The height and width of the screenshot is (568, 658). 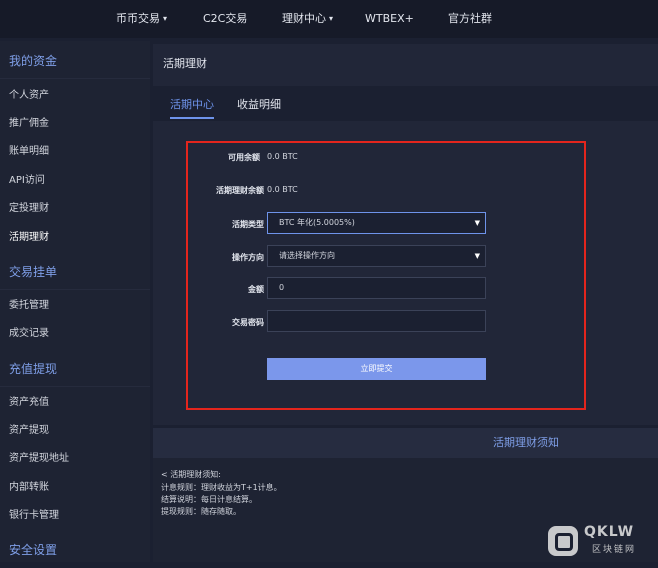 I want to click on sidebar-item-withdraw-address: 资产提现地址, so click(x=75, y=459).